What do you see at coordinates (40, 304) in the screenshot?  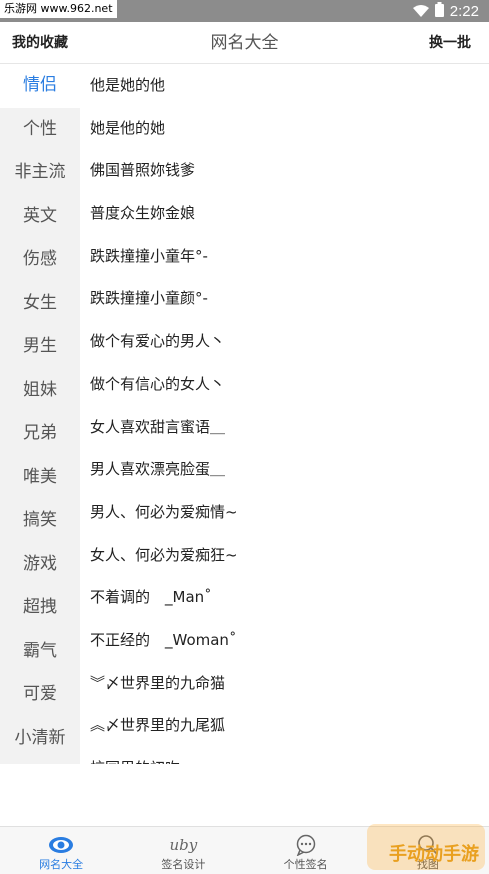 I see `sidebar-category-item: 女生` at bounding box center [40, 304].